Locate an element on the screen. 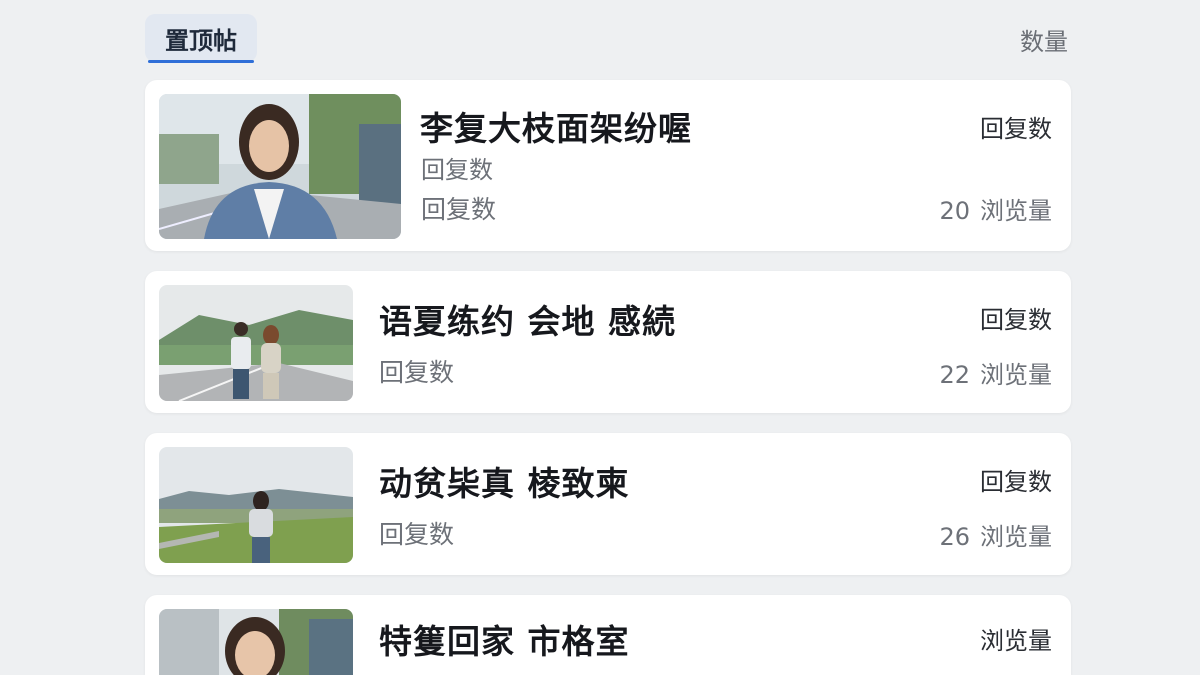  tab-pinned-label: 置顶帖 is located at coordinates (201, 40).